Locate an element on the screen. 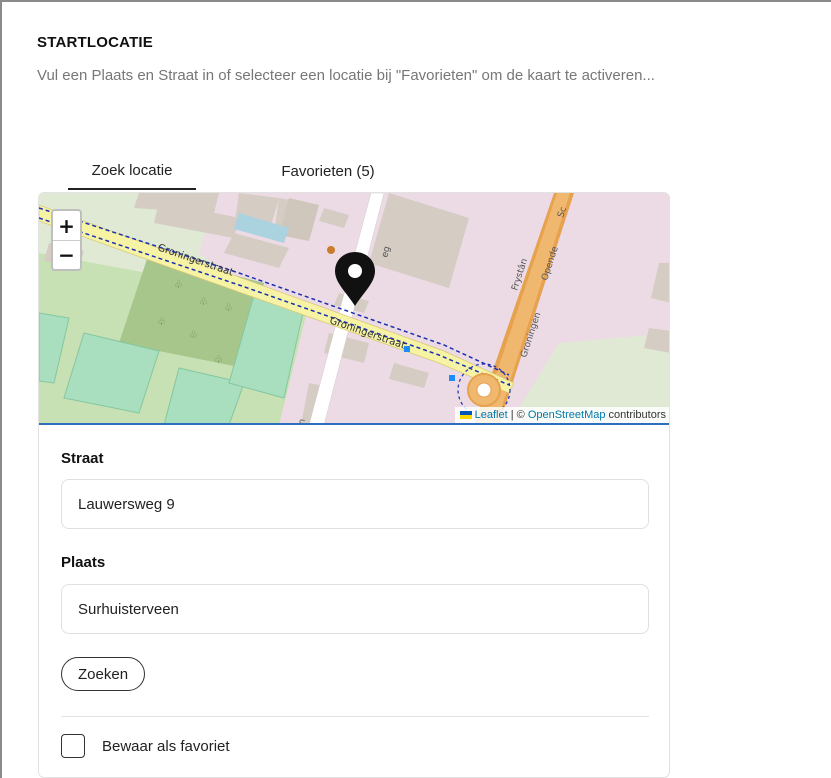 The image size is (831, 778). ukraine-flag-icon is located at coordinates (465, 415).